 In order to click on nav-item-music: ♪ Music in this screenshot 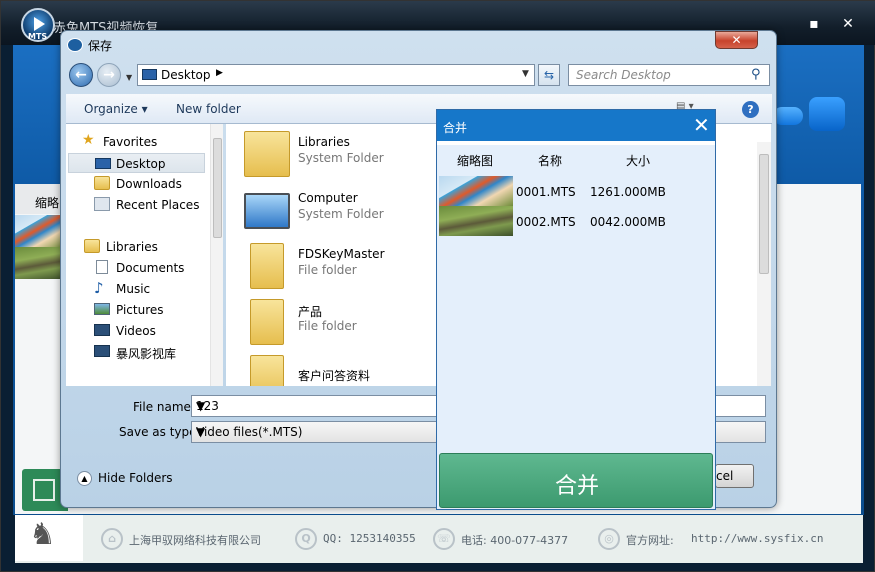, I will do `click(136, 289)`.